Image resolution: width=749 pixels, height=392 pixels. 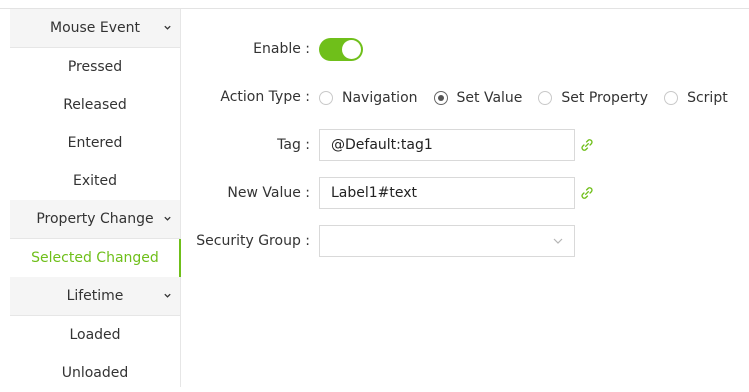 I want to click on security-group-label: Security Group :, so click(x=253, y=241).